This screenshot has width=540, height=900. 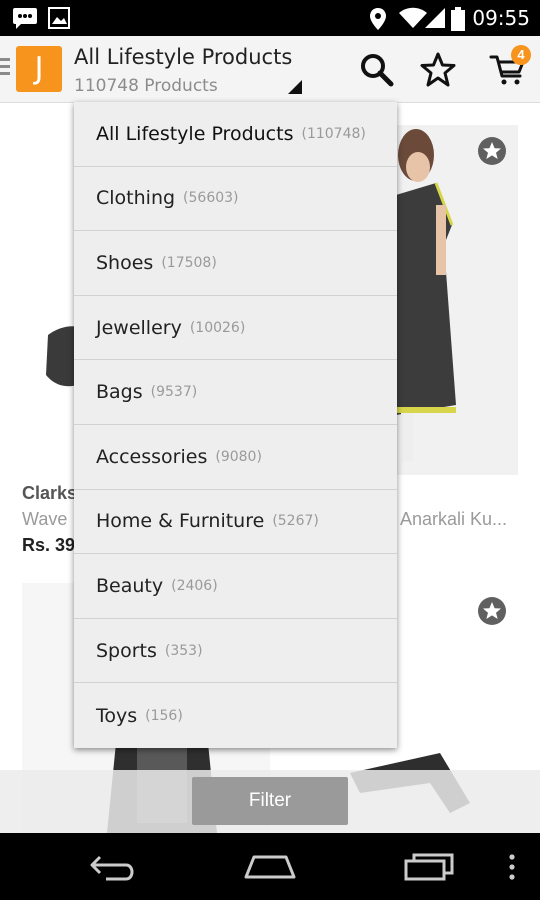 What do you see at coordinates (426, 295) in the screenshot?
I see `dress-image` at bounding box center [426, 295].